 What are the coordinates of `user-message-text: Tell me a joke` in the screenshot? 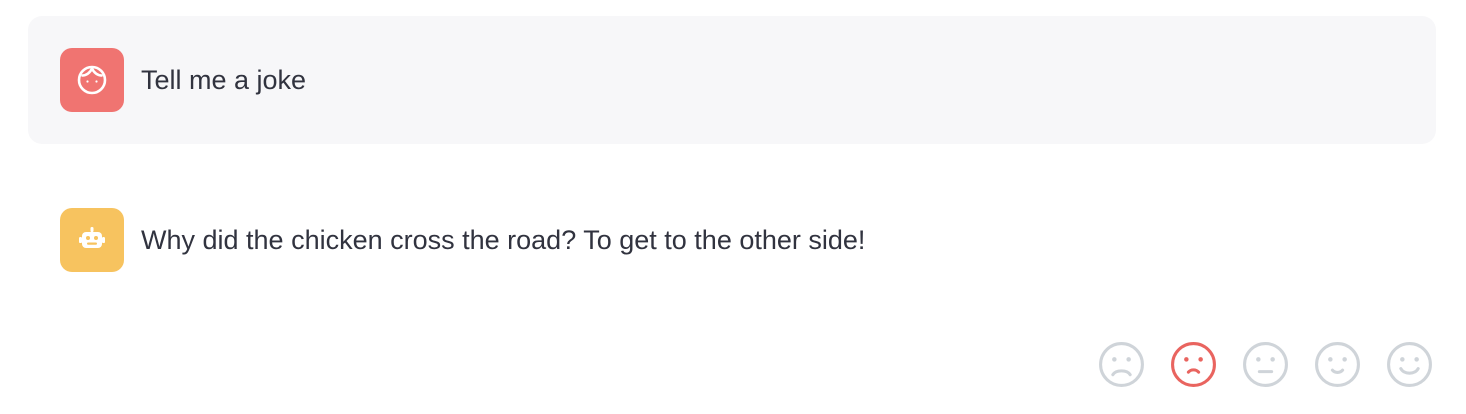 It's located at (224, 80).